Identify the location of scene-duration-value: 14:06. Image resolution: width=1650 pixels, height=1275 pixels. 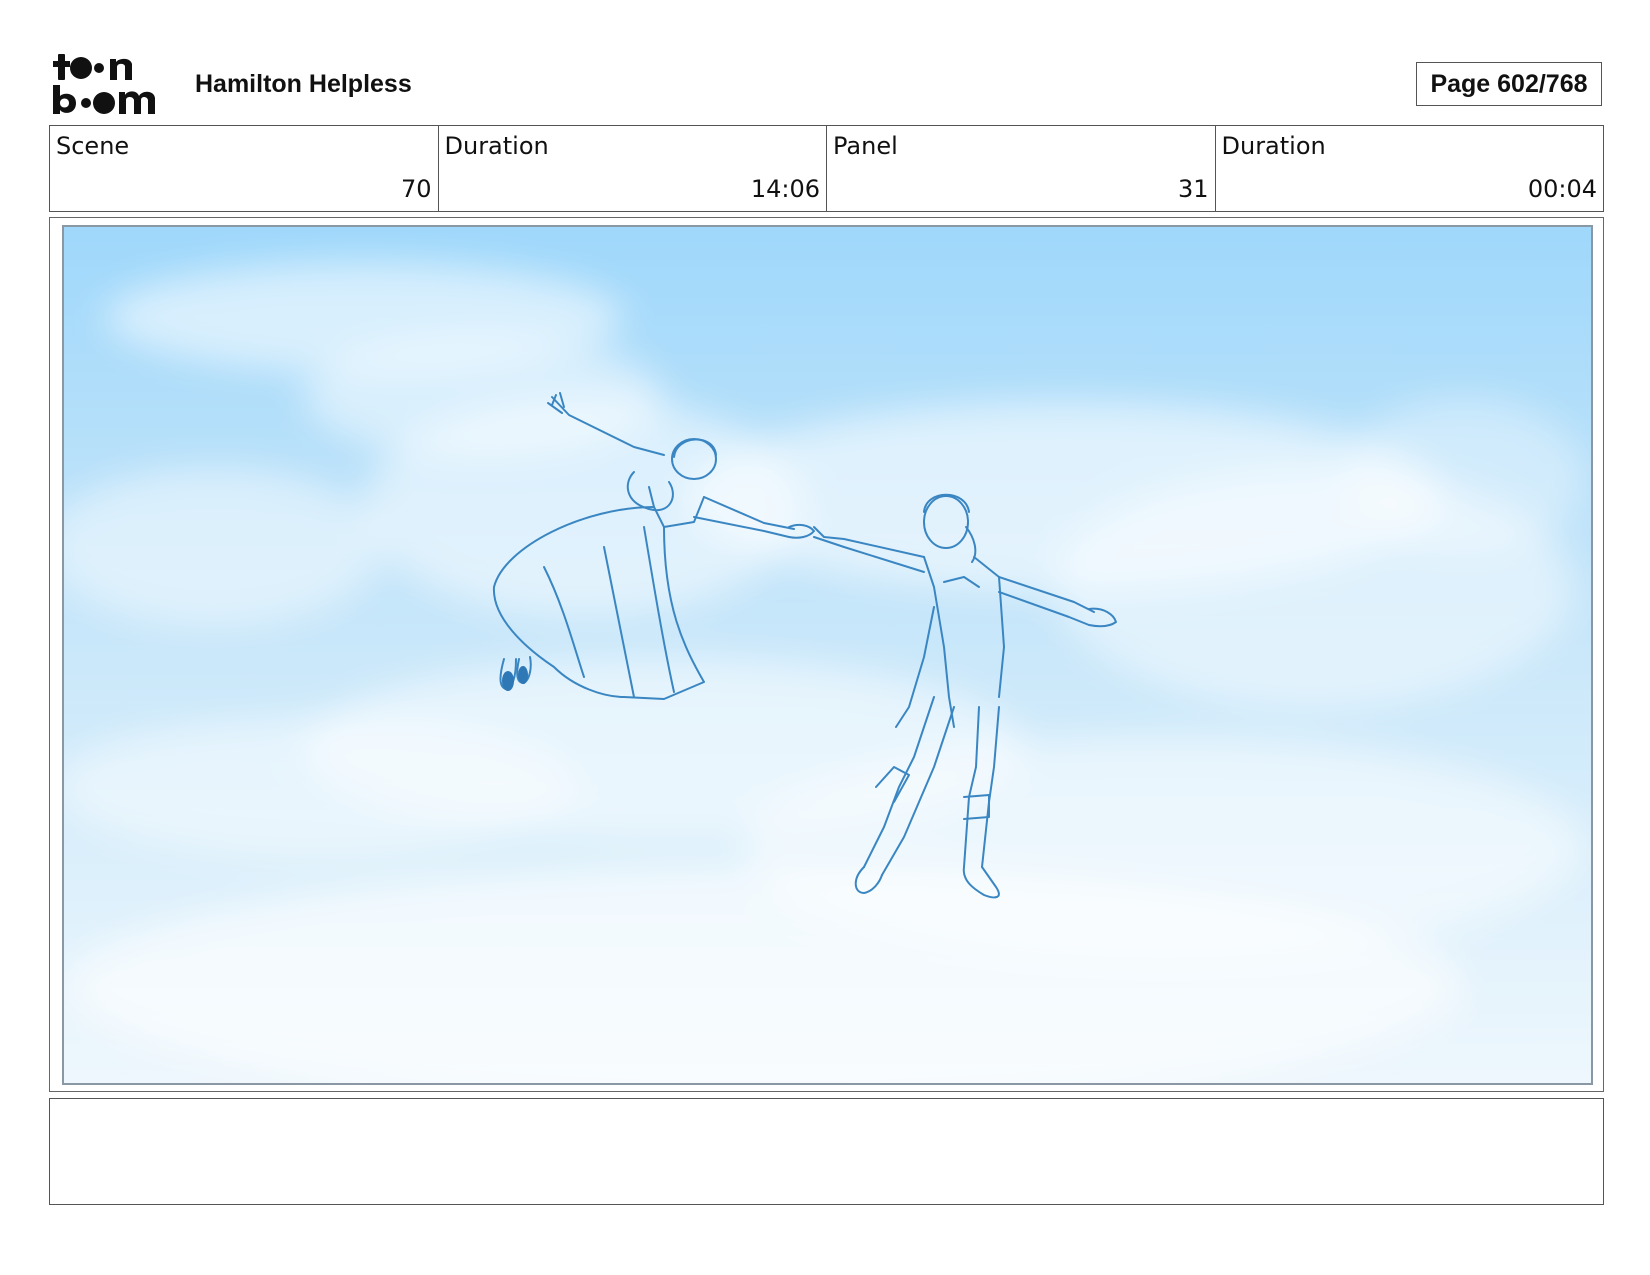
(785, 189).